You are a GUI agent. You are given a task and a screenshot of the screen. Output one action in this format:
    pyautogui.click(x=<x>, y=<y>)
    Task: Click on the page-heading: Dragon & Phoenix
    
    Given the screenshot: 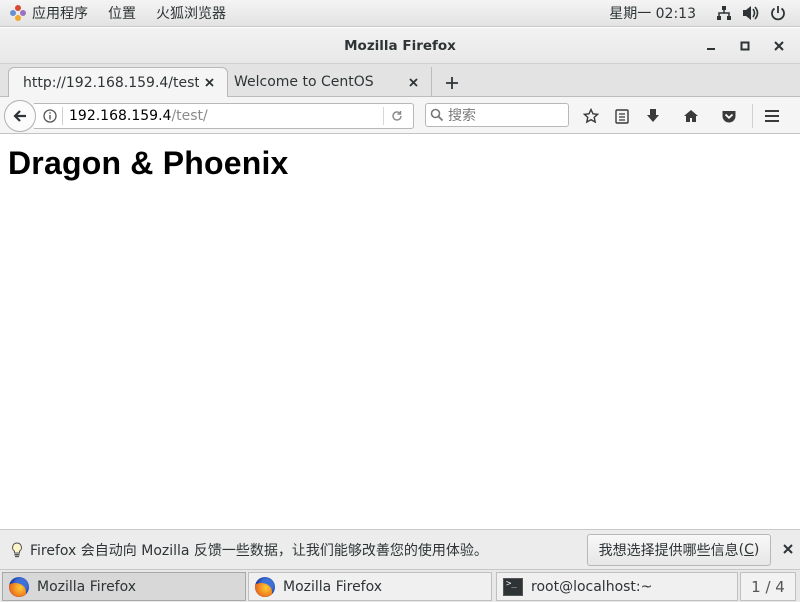 What is the action you would take?
    pyautogui.click(x=148, y=163)
    